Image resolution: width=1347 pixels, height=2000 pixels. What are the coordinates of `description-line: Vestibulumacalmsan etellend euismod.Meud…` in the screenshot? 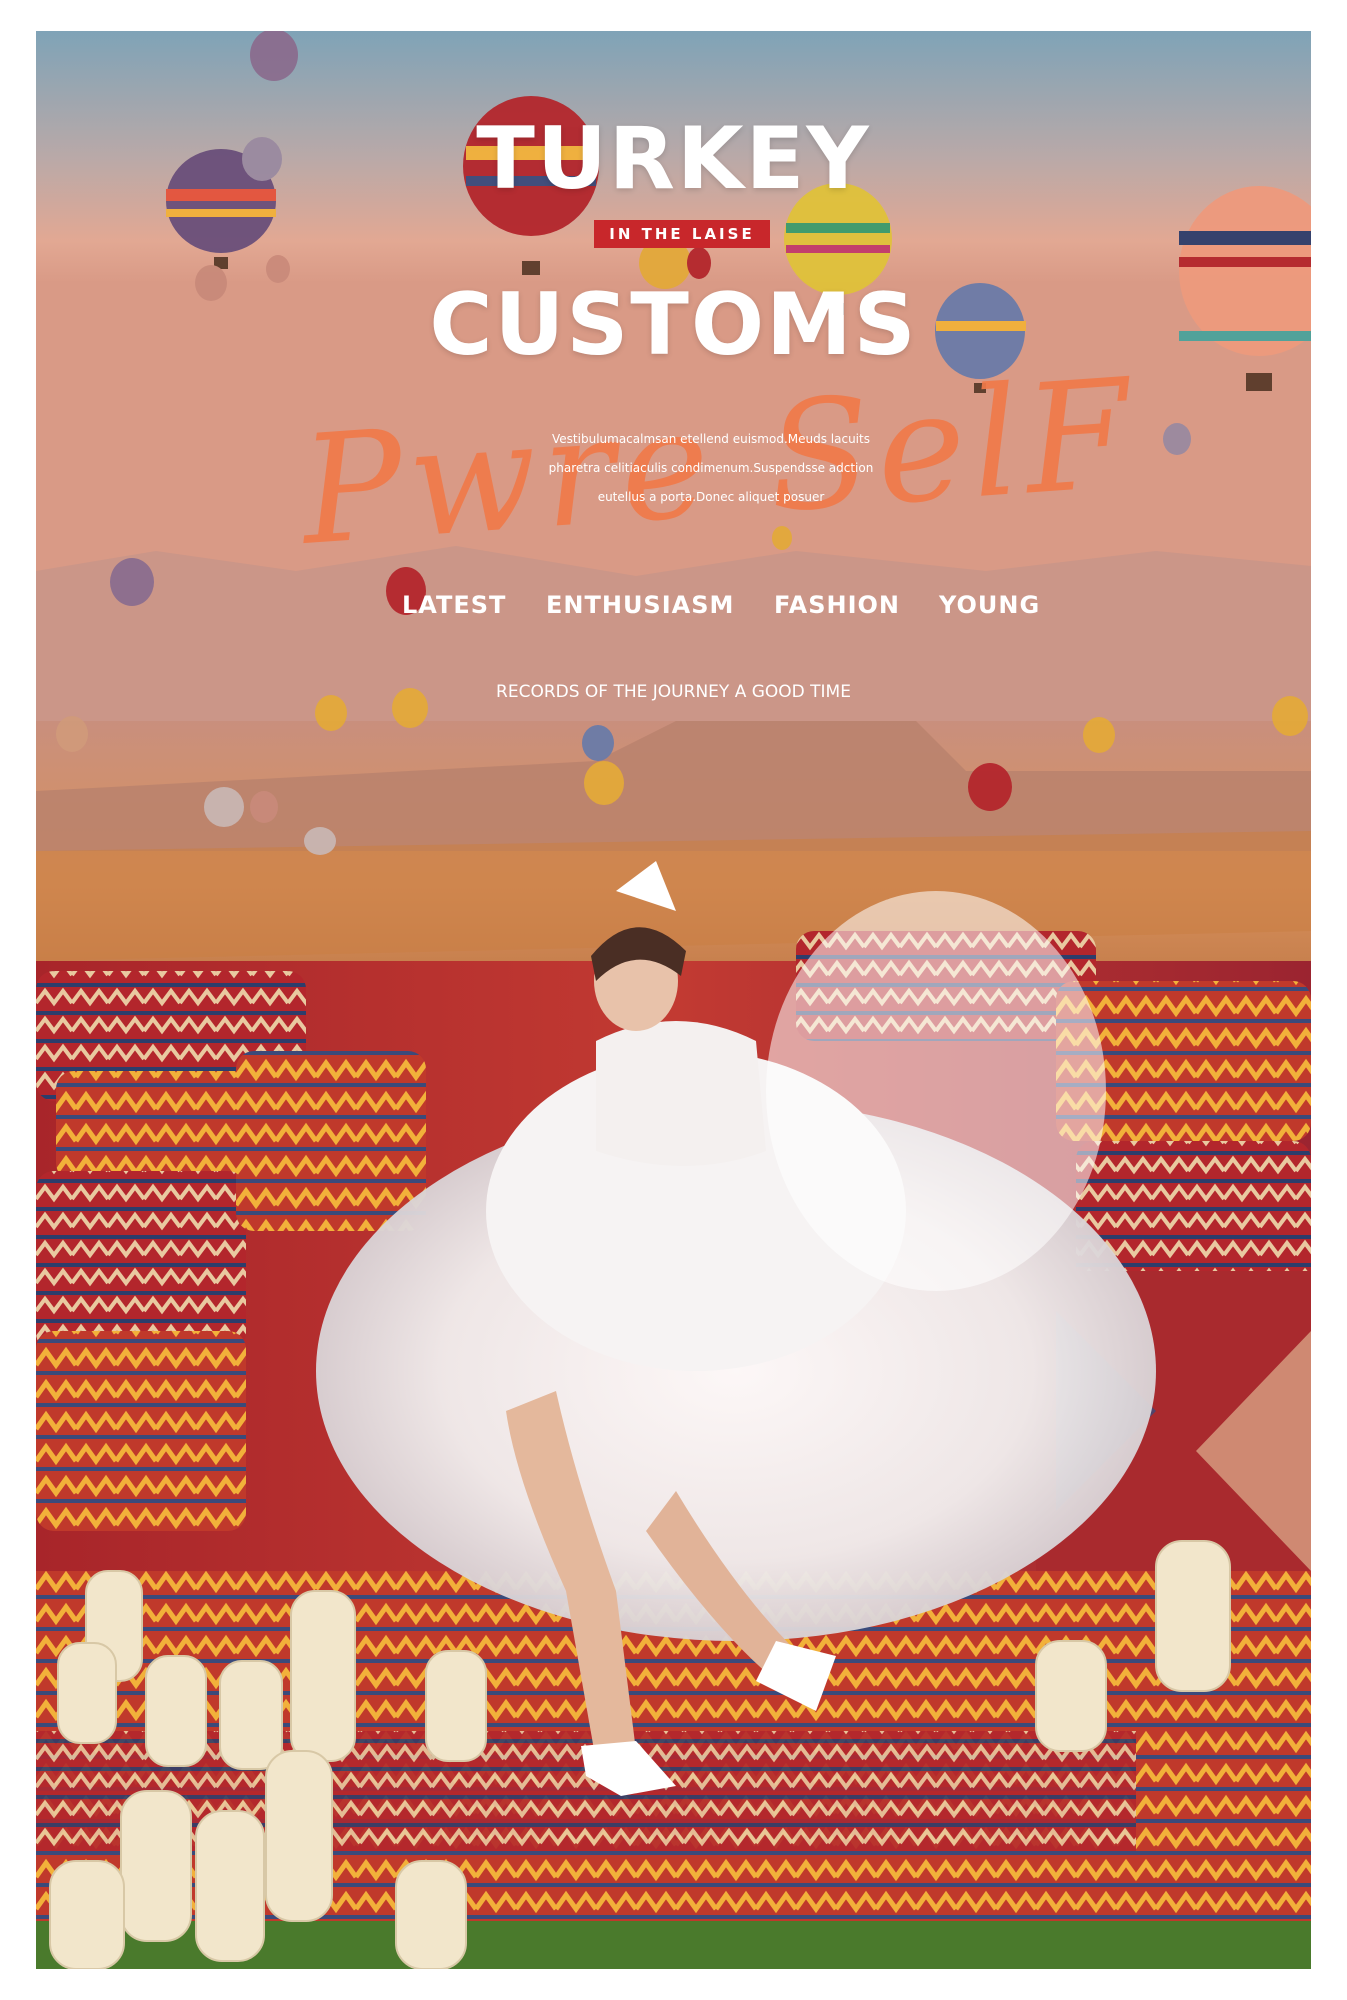 It's located at (711, 439).